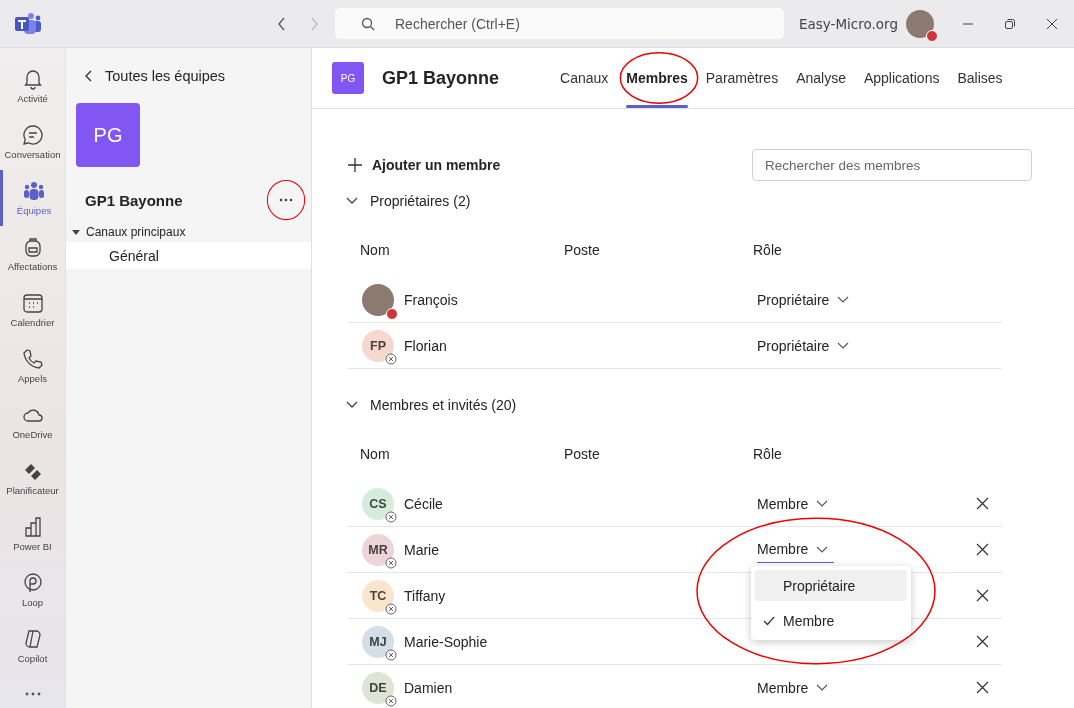 The image size is (1074, 708). I want to click on menu-option: Propriétaire, so click(831, 585).